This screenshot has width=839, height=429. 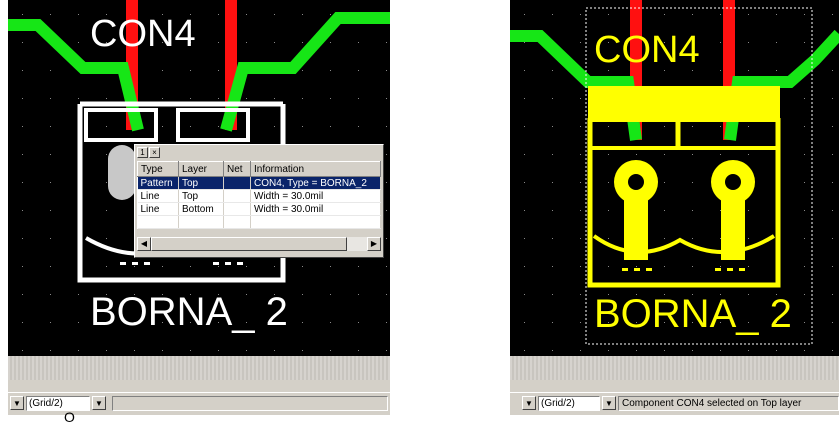 I want to click on horizontal-scrollbar: ◀ ▶, so click(x=259, y=244).